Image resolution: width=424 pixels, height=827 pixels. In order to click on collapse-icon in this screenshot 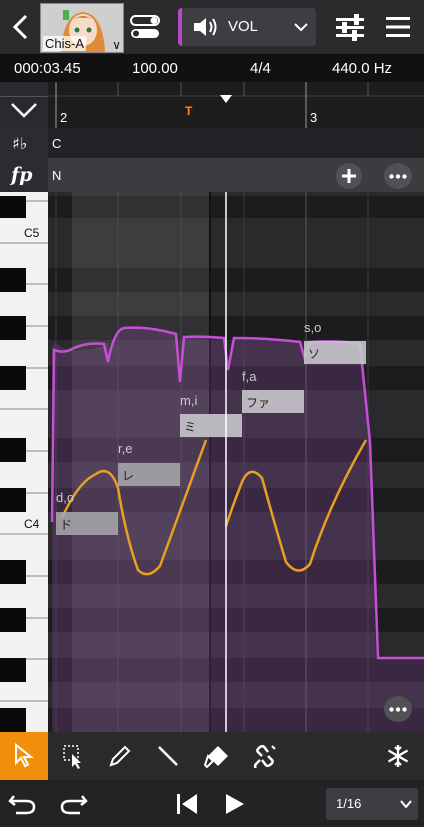, I will do `click(24, 110)`.